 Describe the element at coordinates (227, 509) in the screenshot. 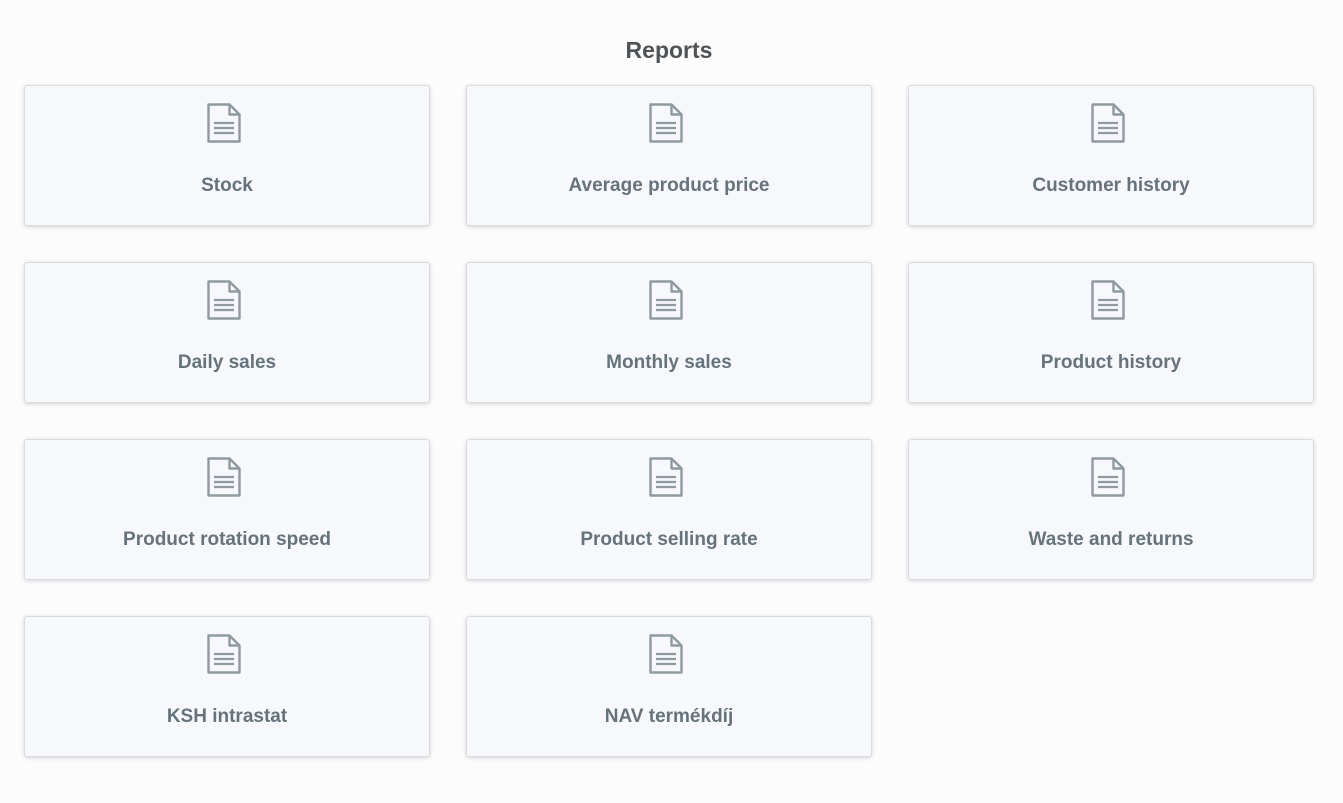

I see `report-card-product-rotation-speed: Product rotation speed` at that location.